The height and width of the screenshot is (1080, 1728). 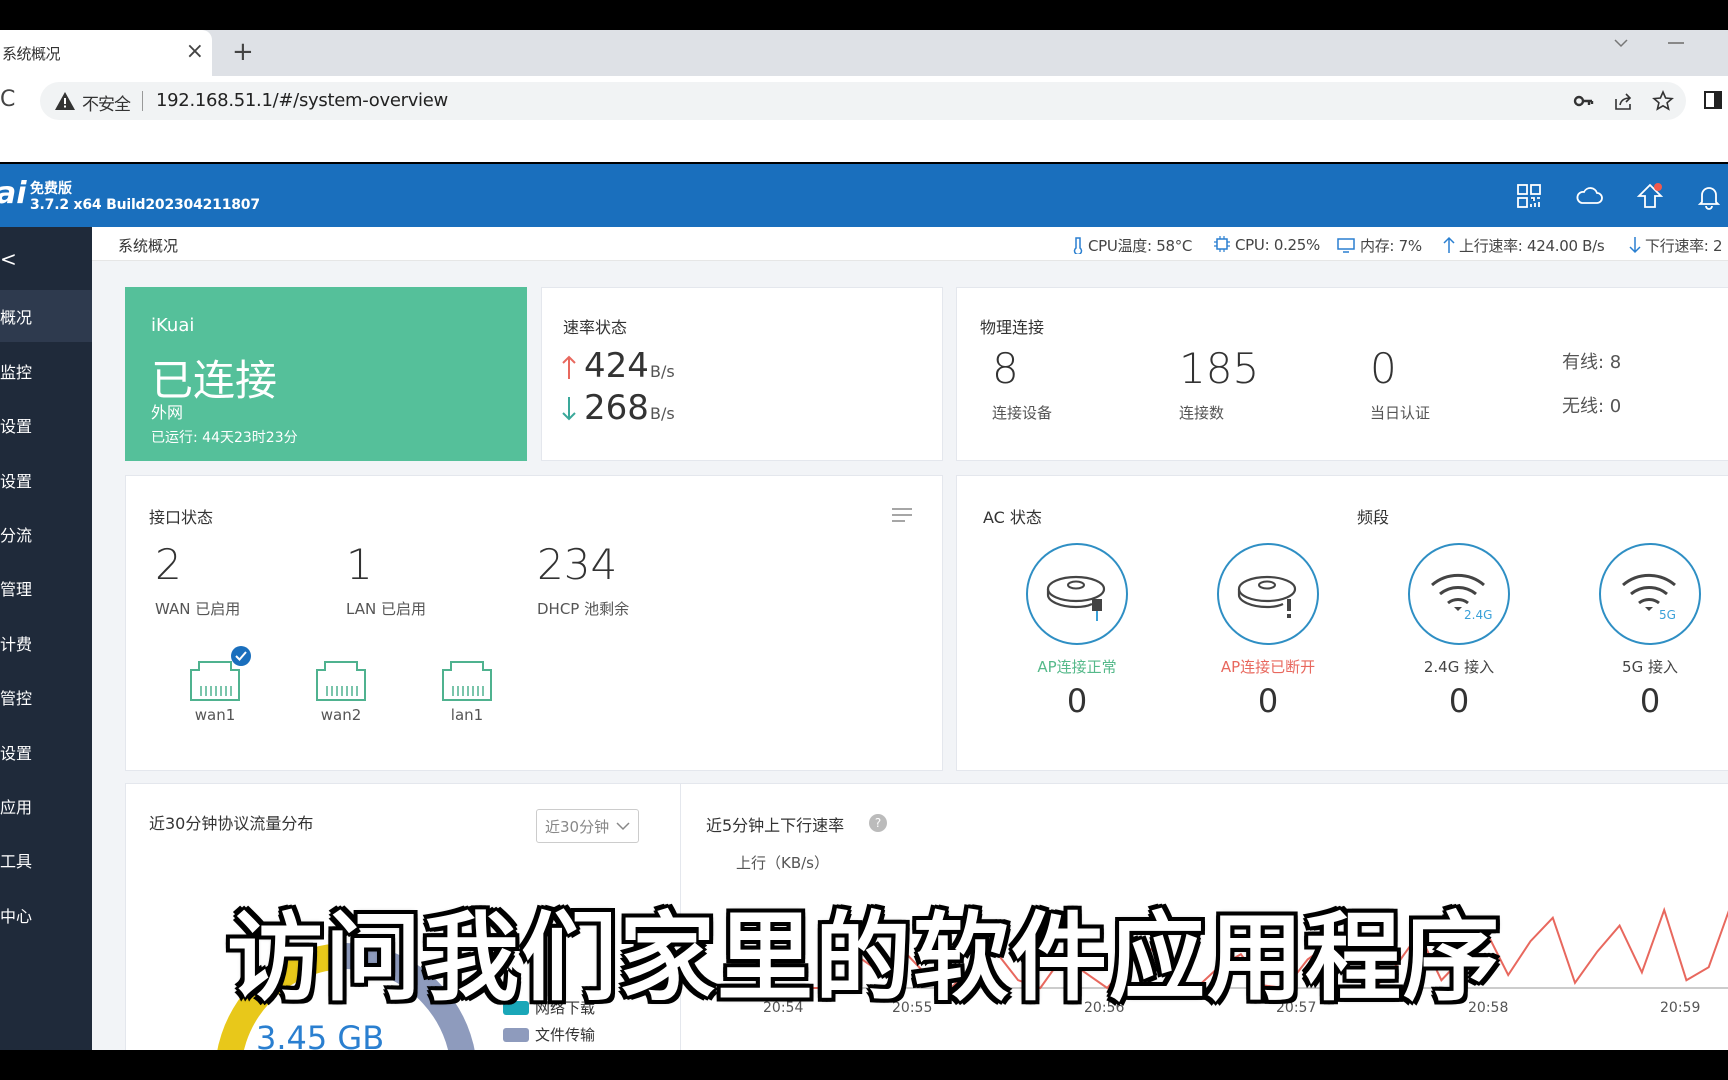 What do you see at coordinates (46, 425) in the screenshot?
I see `sidebar-item-network-settings: 设置` at bounding box center [46, 425].